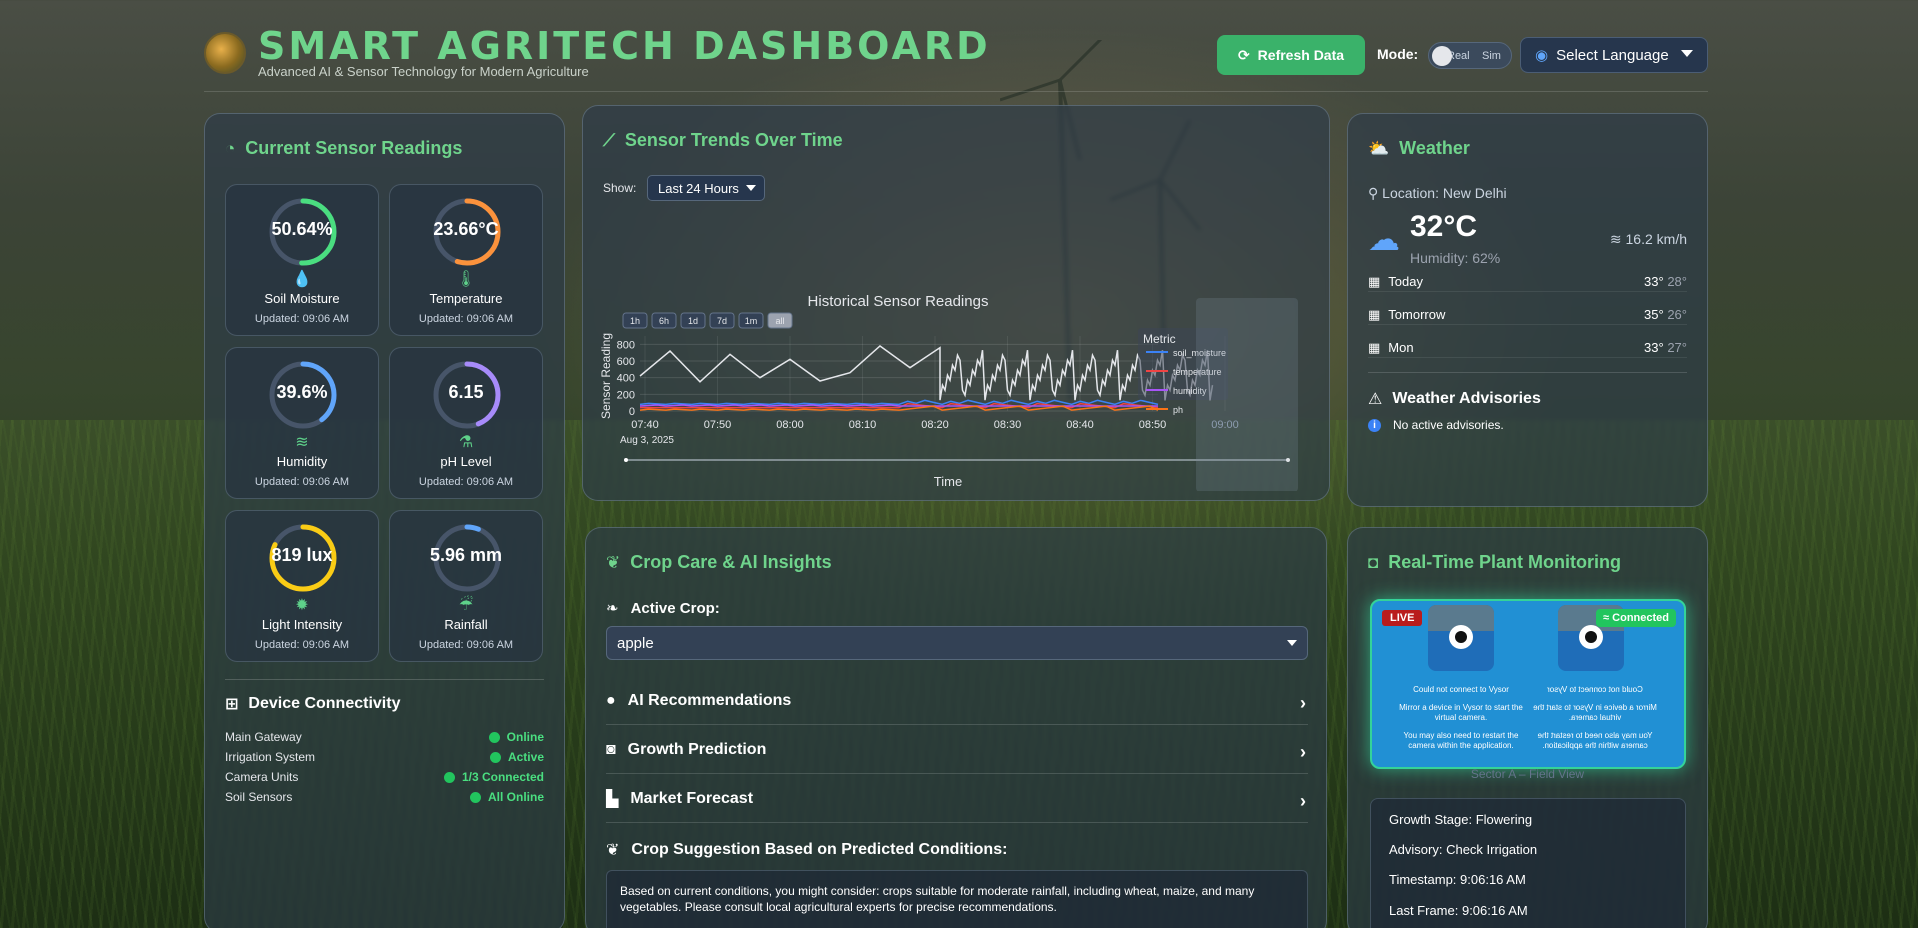 The image size is (1918, 928). Describe the element at coordinates (612, 608) in the screenshot. I see `leaf-icon: ❧` at that location.